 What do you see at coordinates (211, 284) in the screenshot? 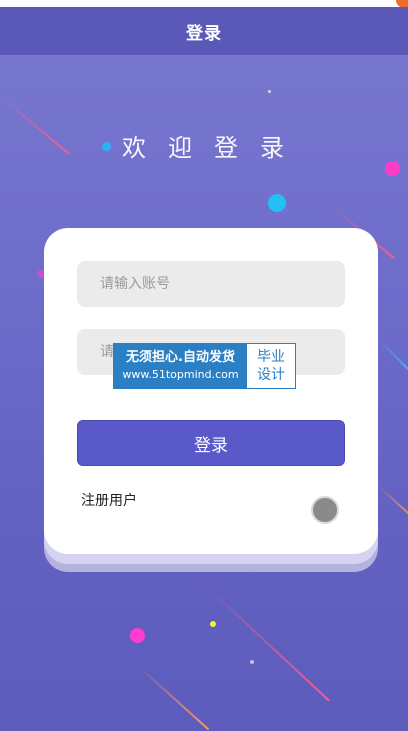
I see `account-input` at bounding box center [211, 284].